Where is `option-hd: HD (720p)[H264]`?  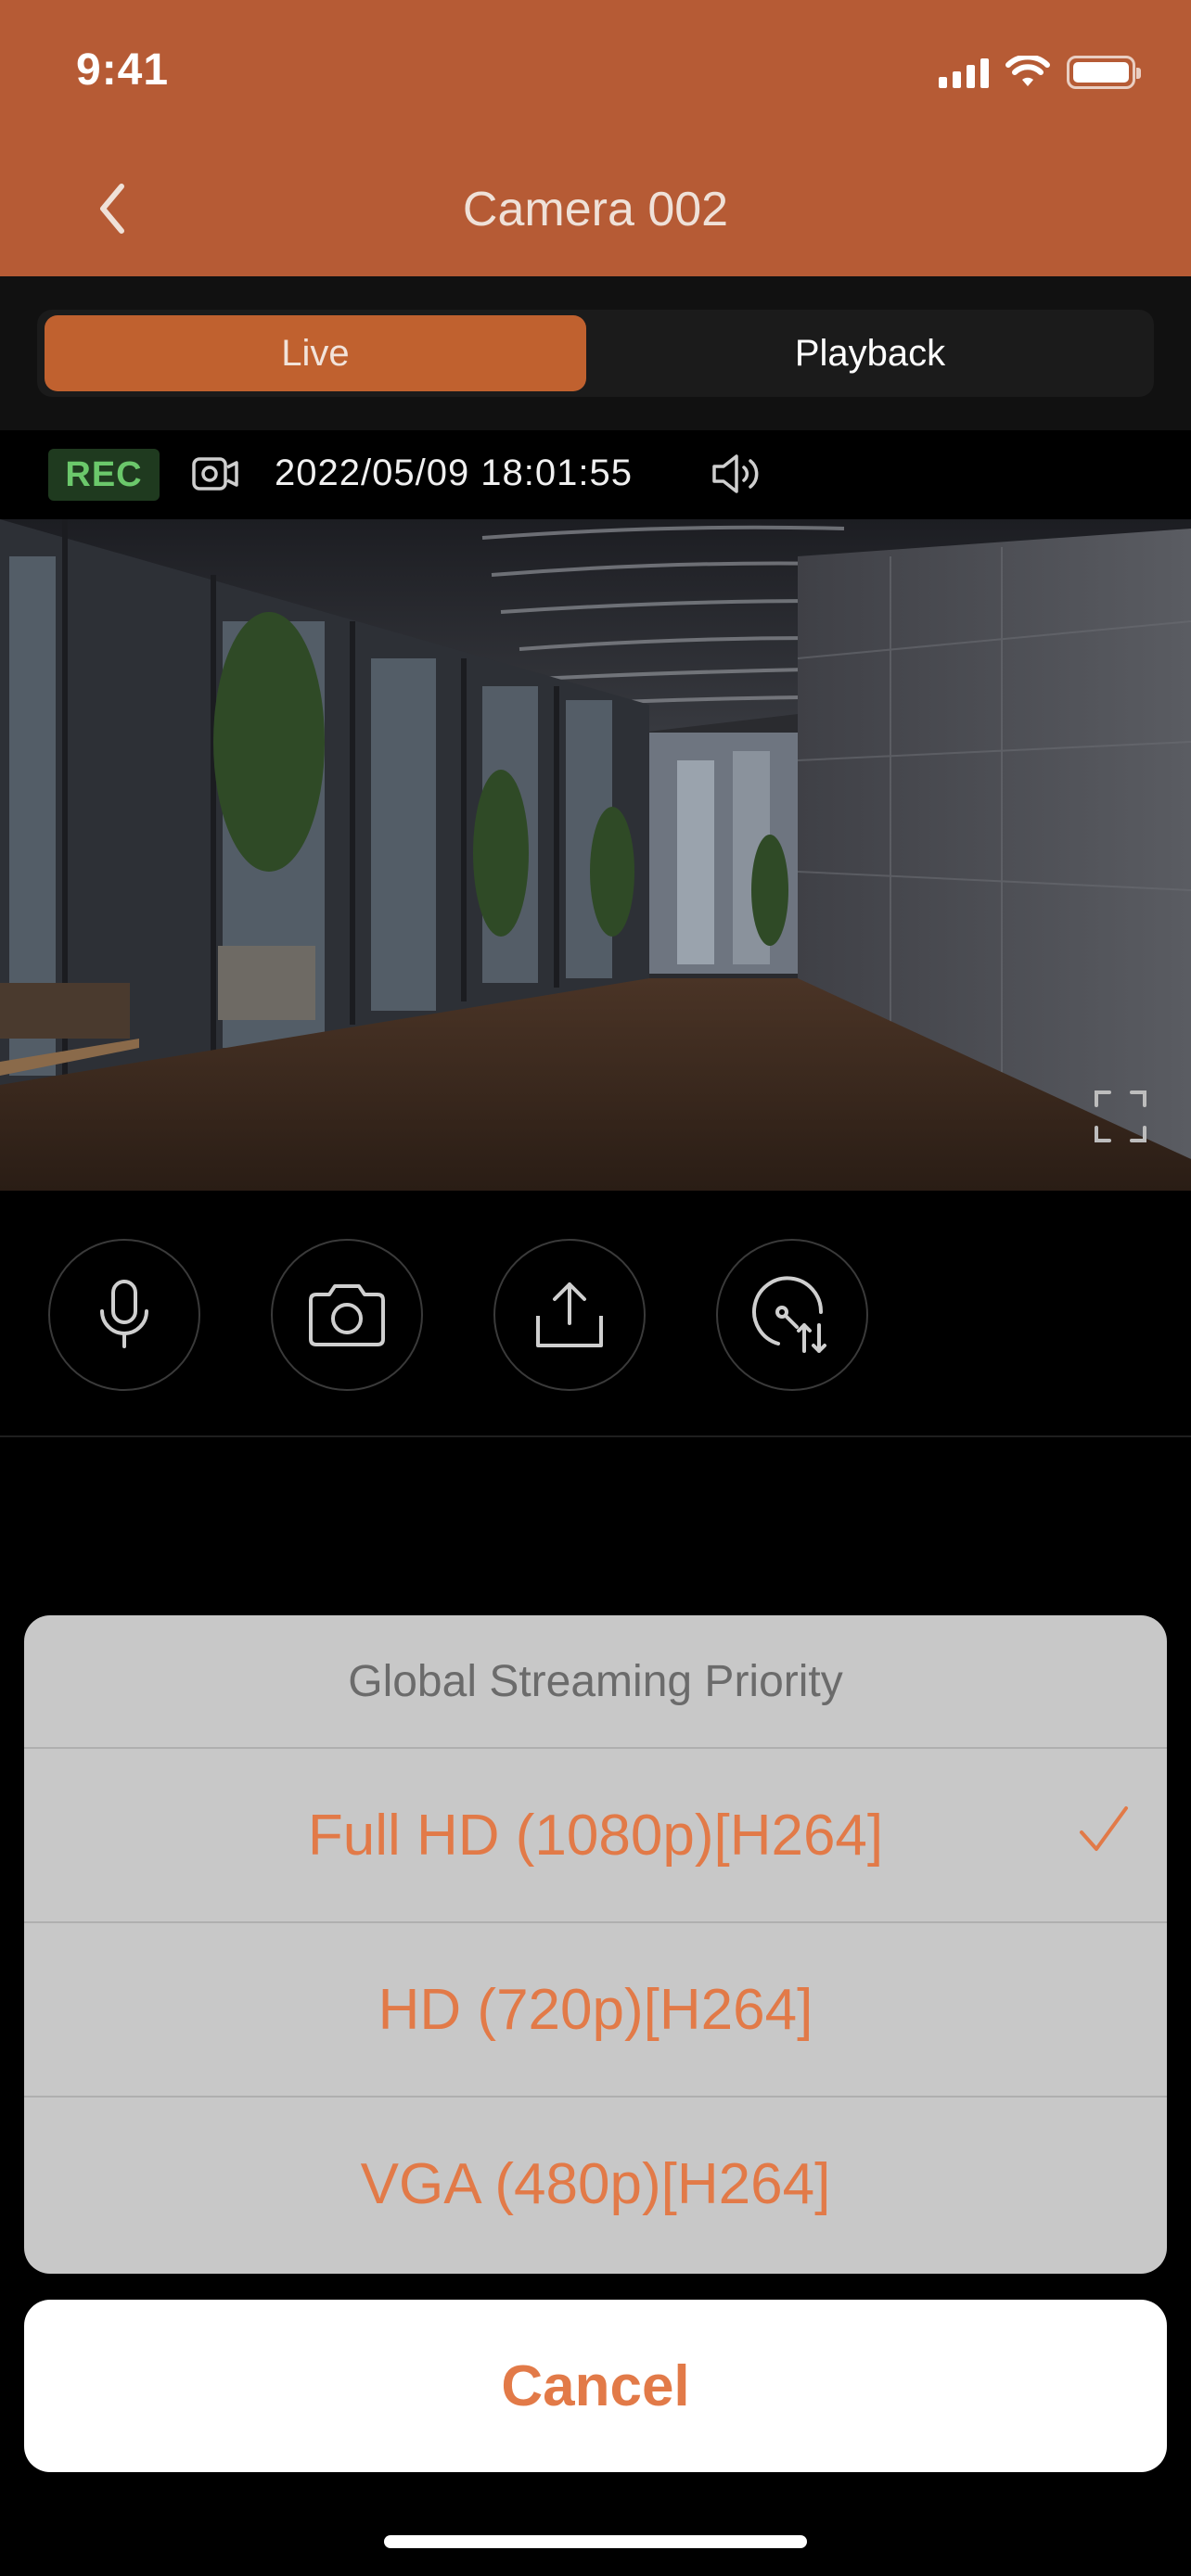 option-hd: HD (720p)[H264] is located at coordinates (595, 2010).